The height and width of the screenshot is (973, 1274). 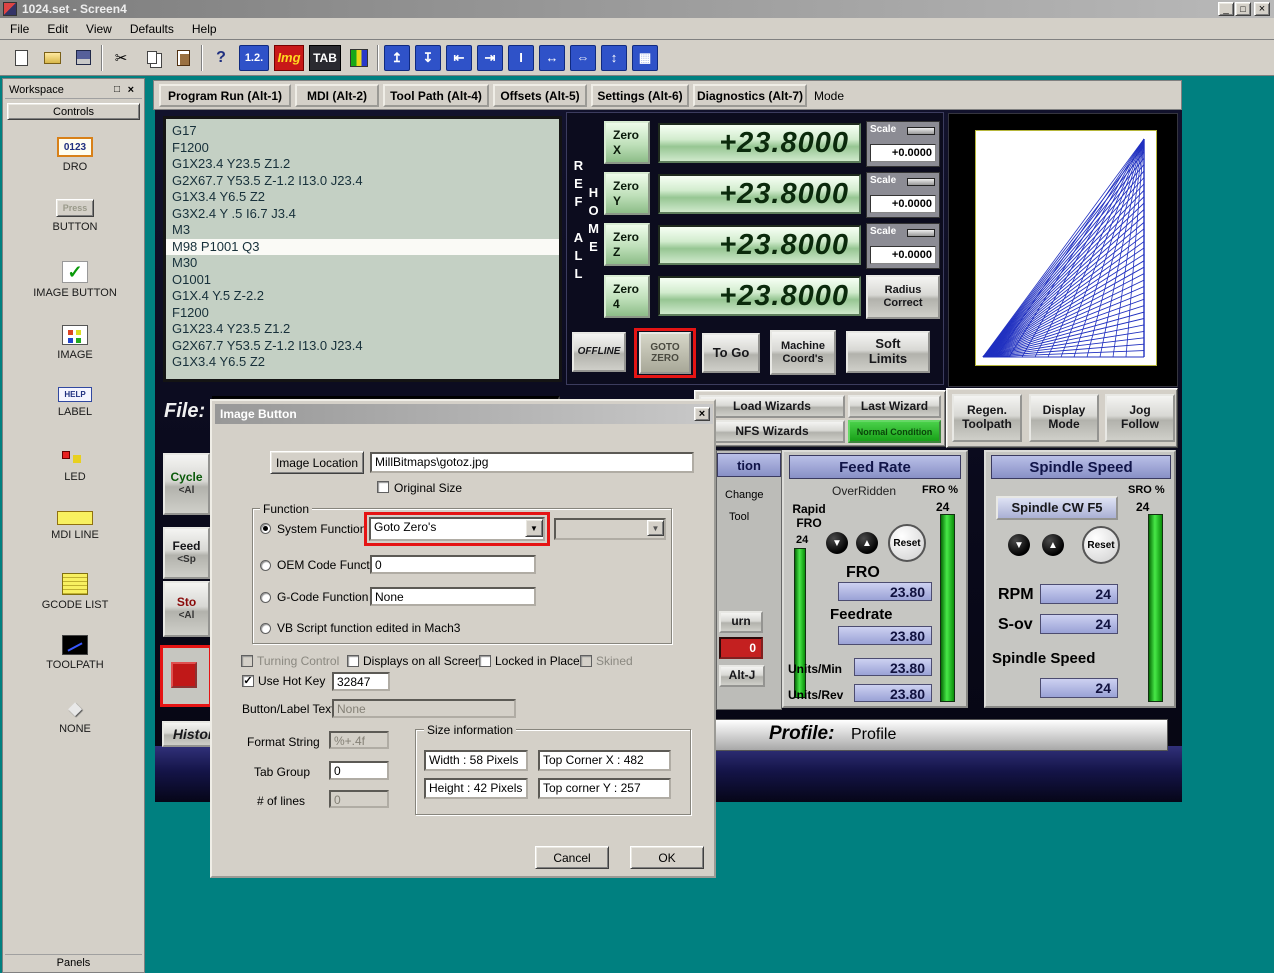 I want to click on oem-code-radio, so click(x=265, y=565).